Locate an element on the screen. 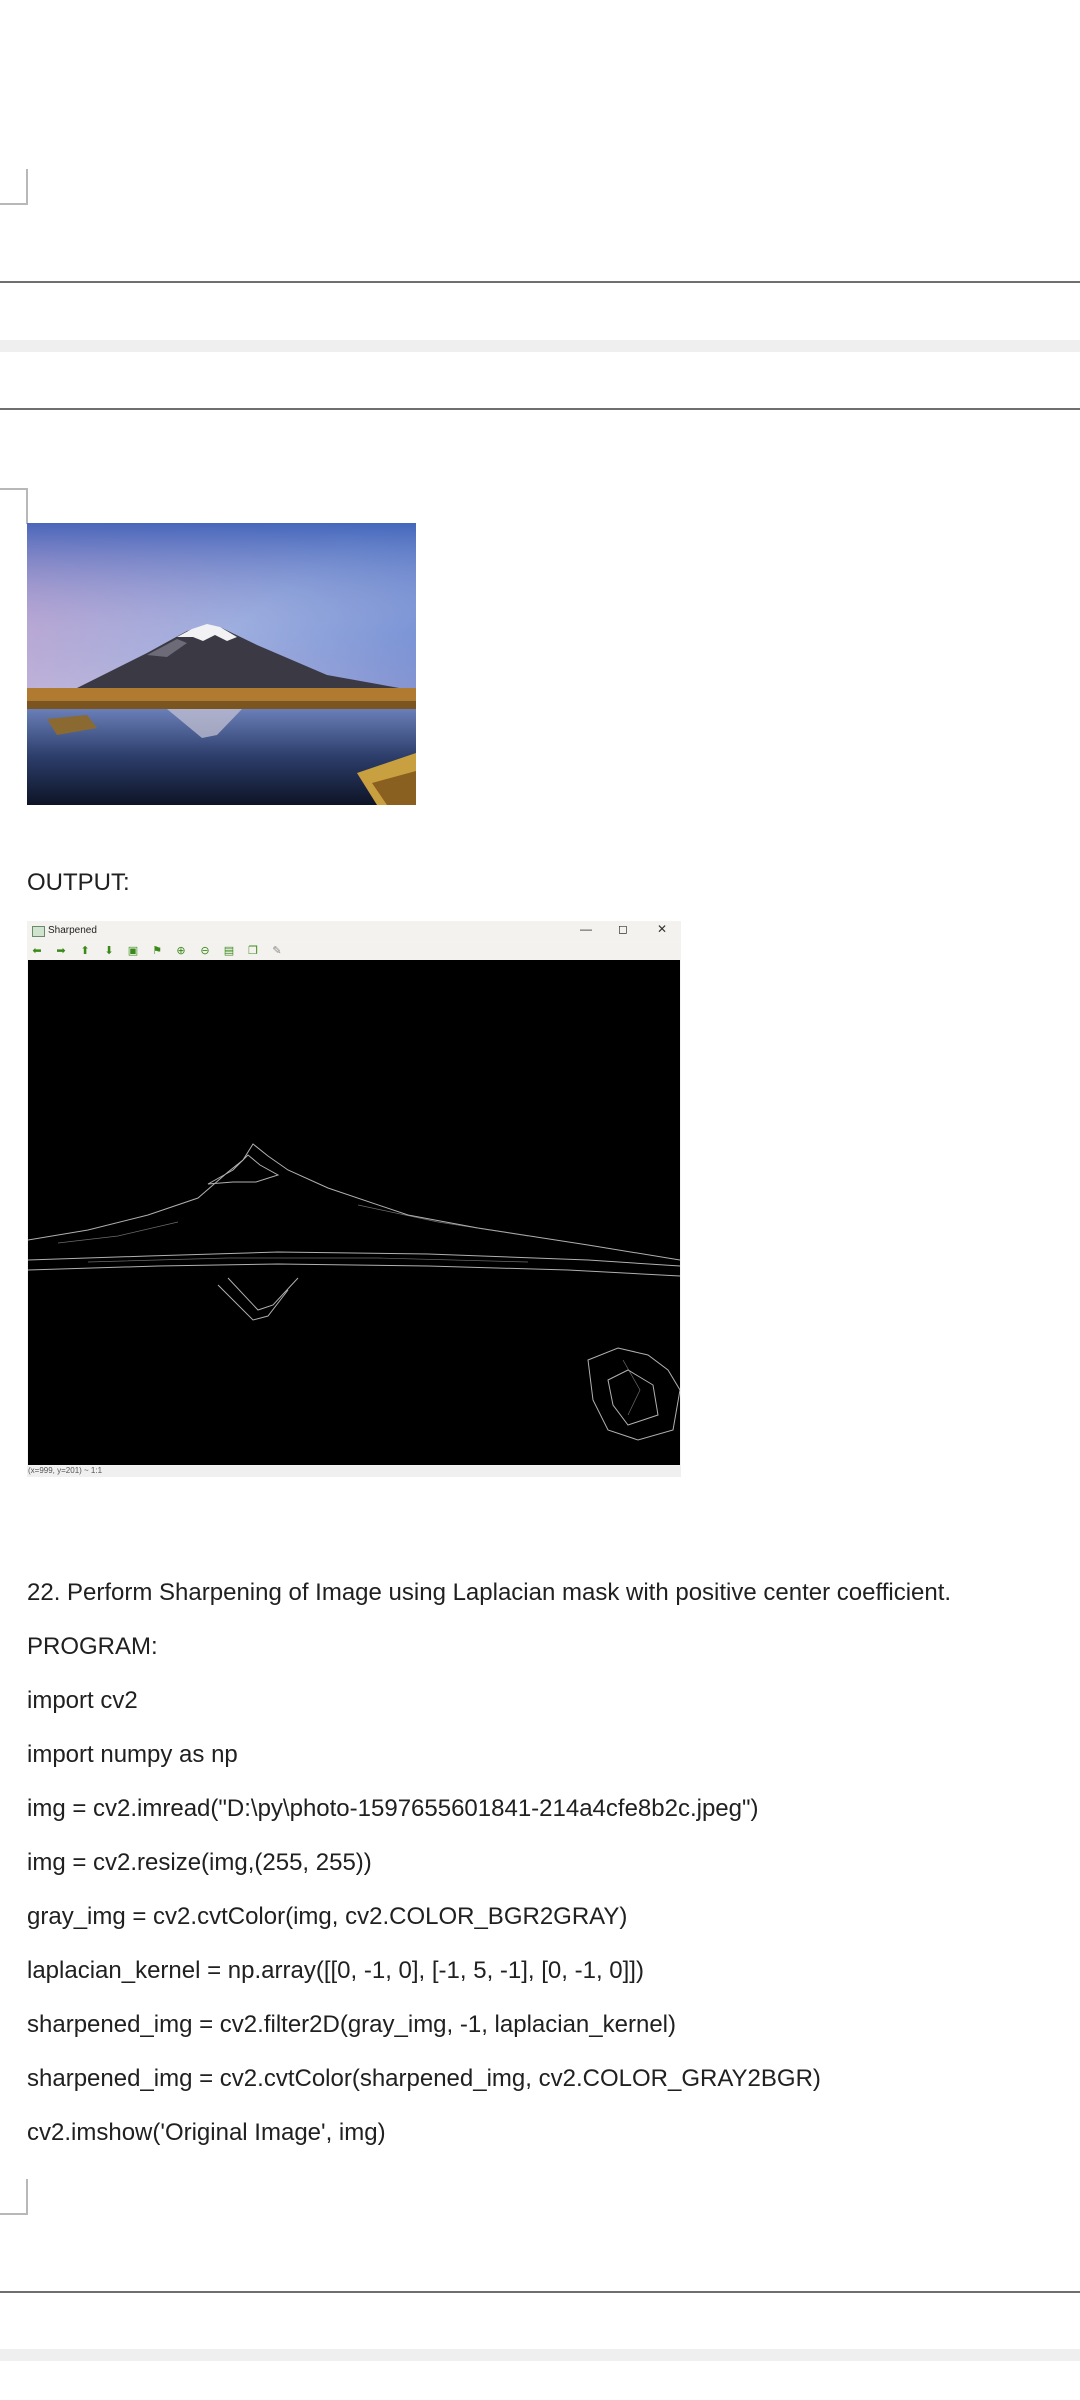 Image resolution: width=1080 pixels, height=2400 pixels. window-title: Sharpened is located at coordinates (72, 930).